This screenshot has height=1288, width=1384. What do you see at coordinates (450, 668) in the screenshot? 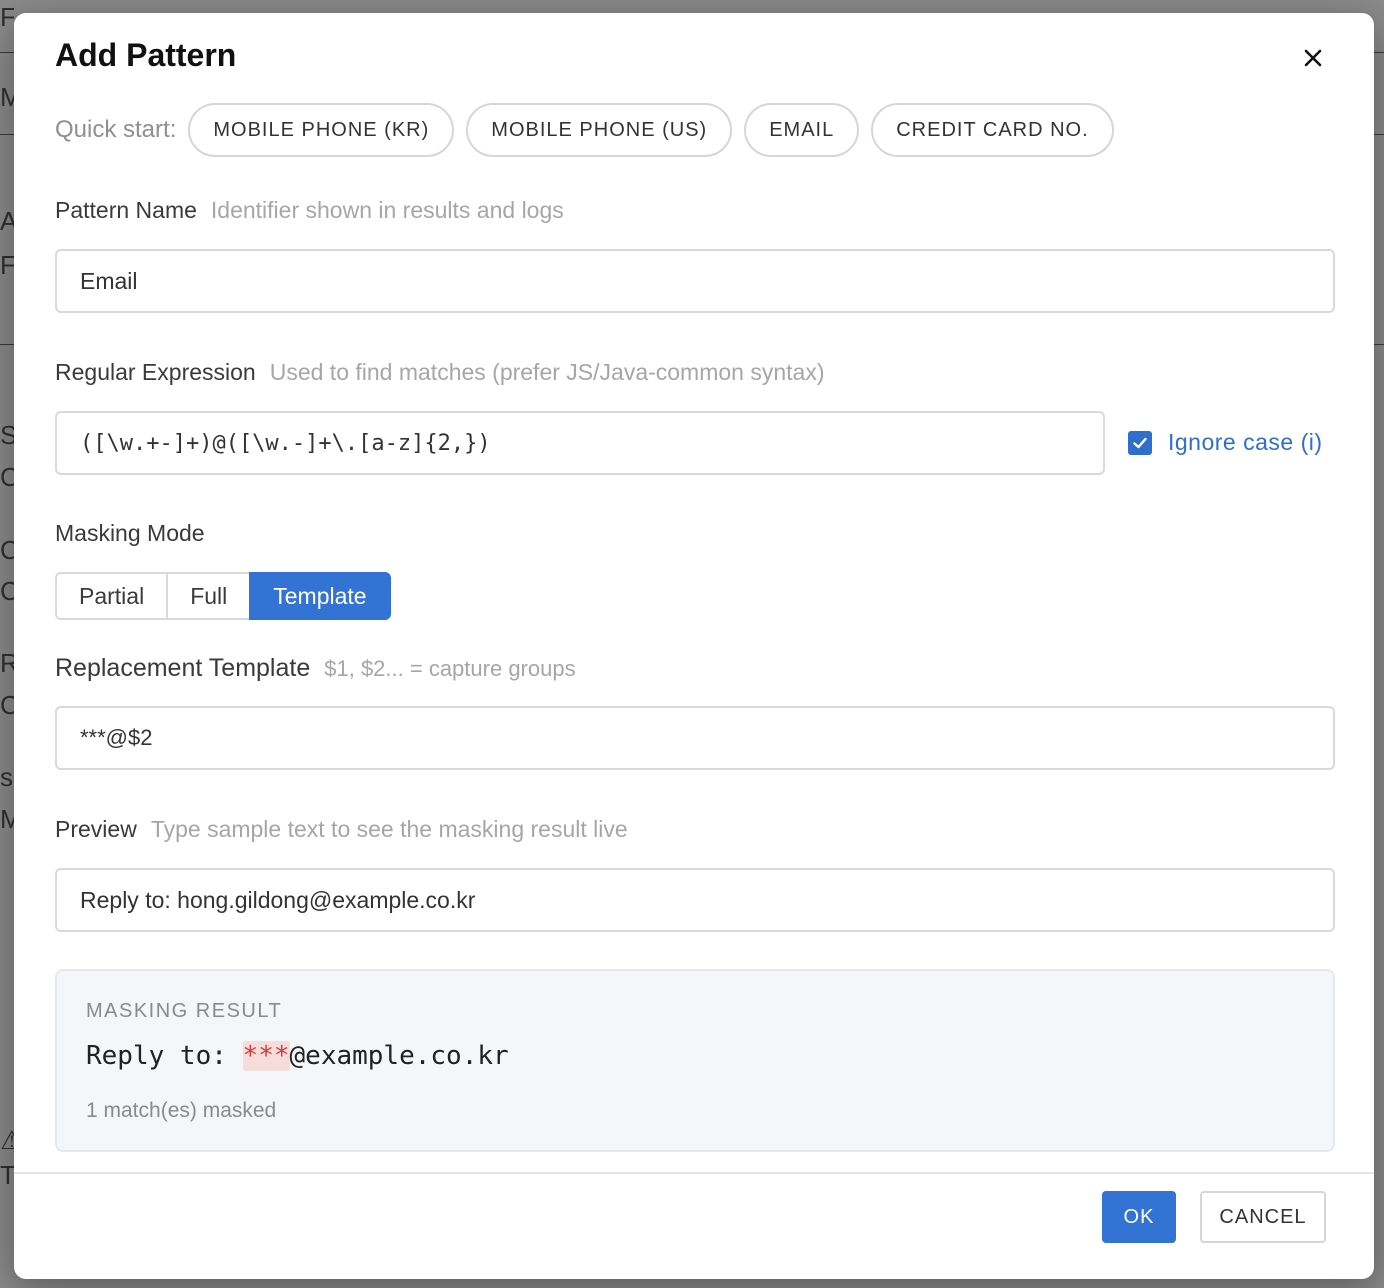
I see `replacement-template-hint: $1, $2... = capture groups` at bounding box center [450, 668].